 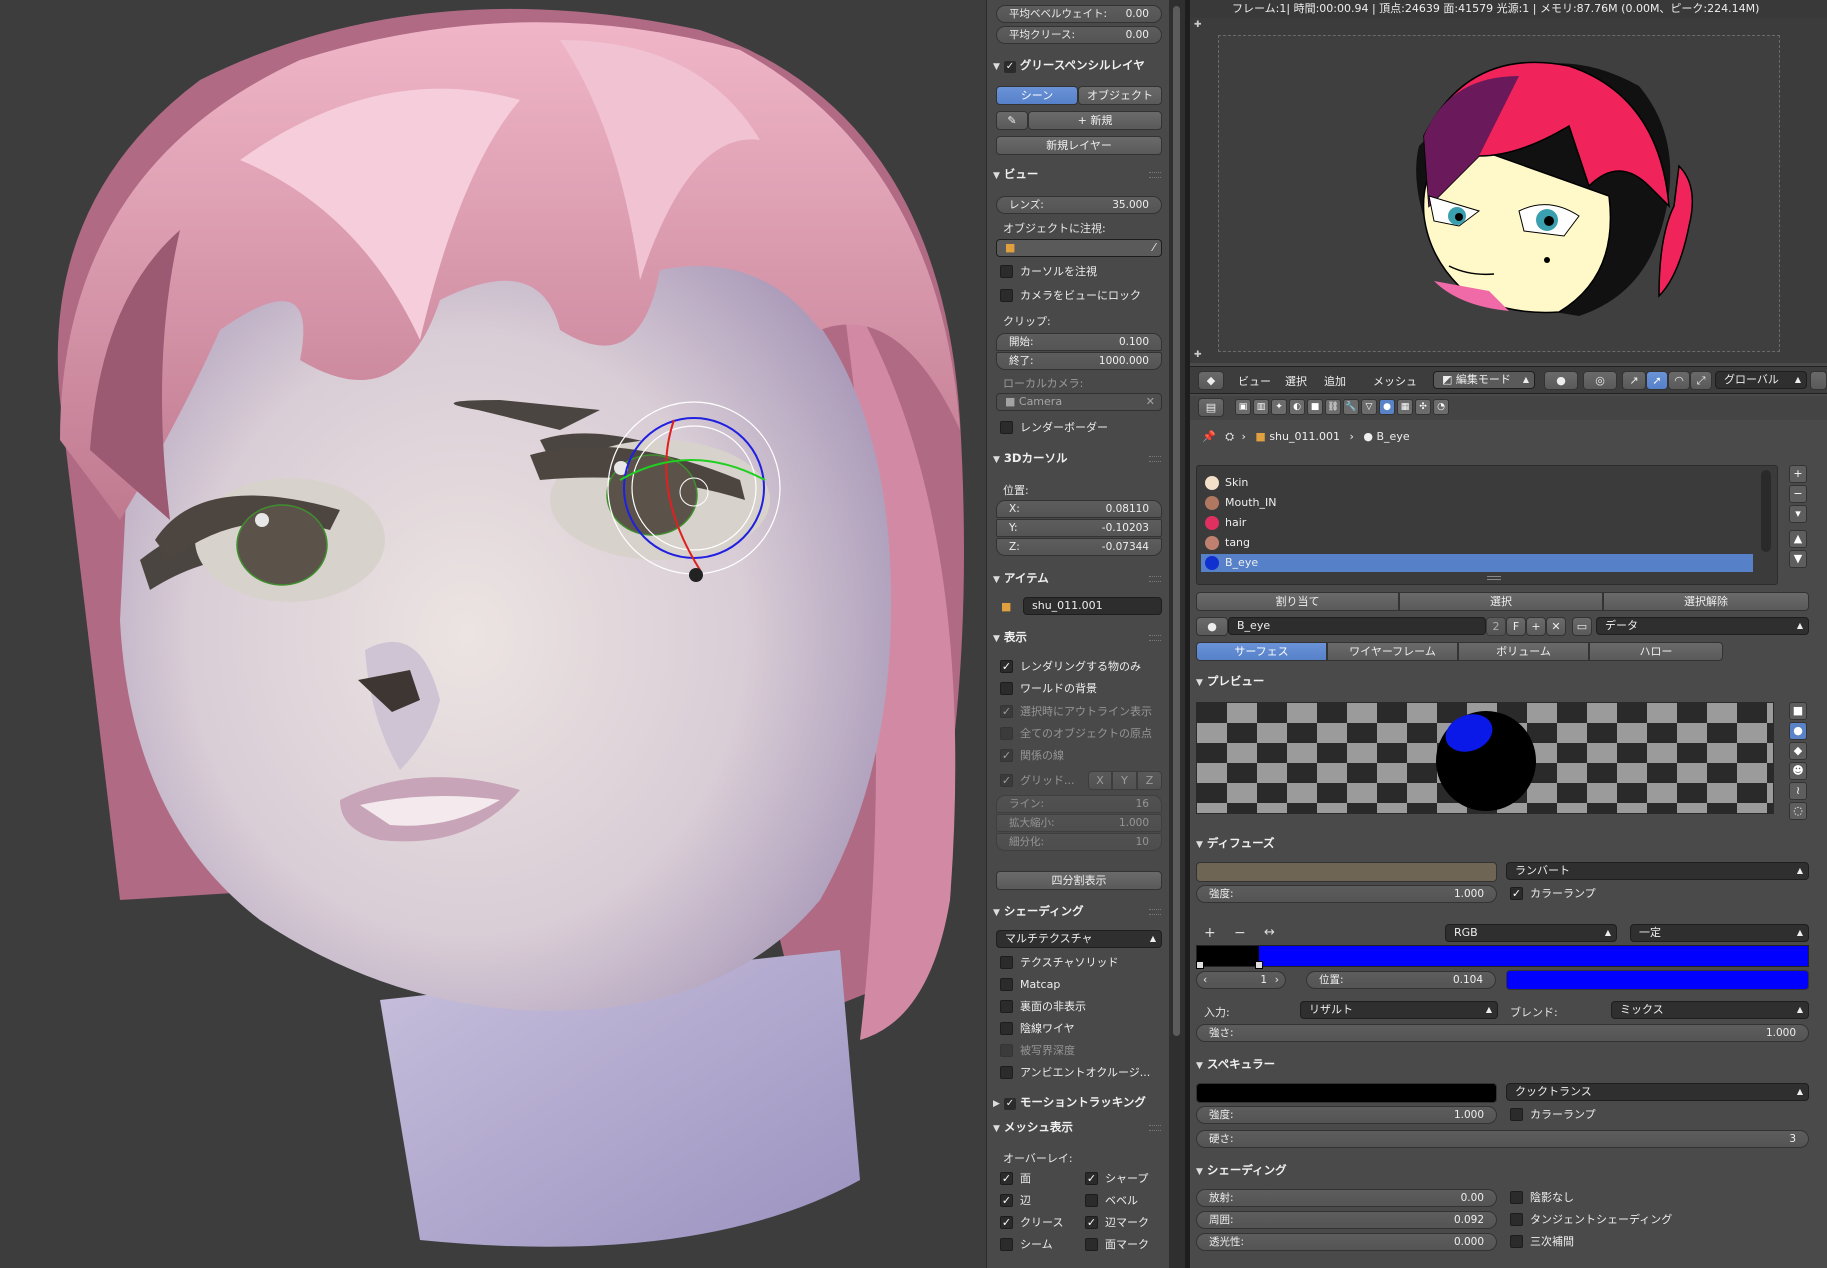 I want to click on tab-material-1: ワイヤーフレーム, so click(x=1392, y=651).